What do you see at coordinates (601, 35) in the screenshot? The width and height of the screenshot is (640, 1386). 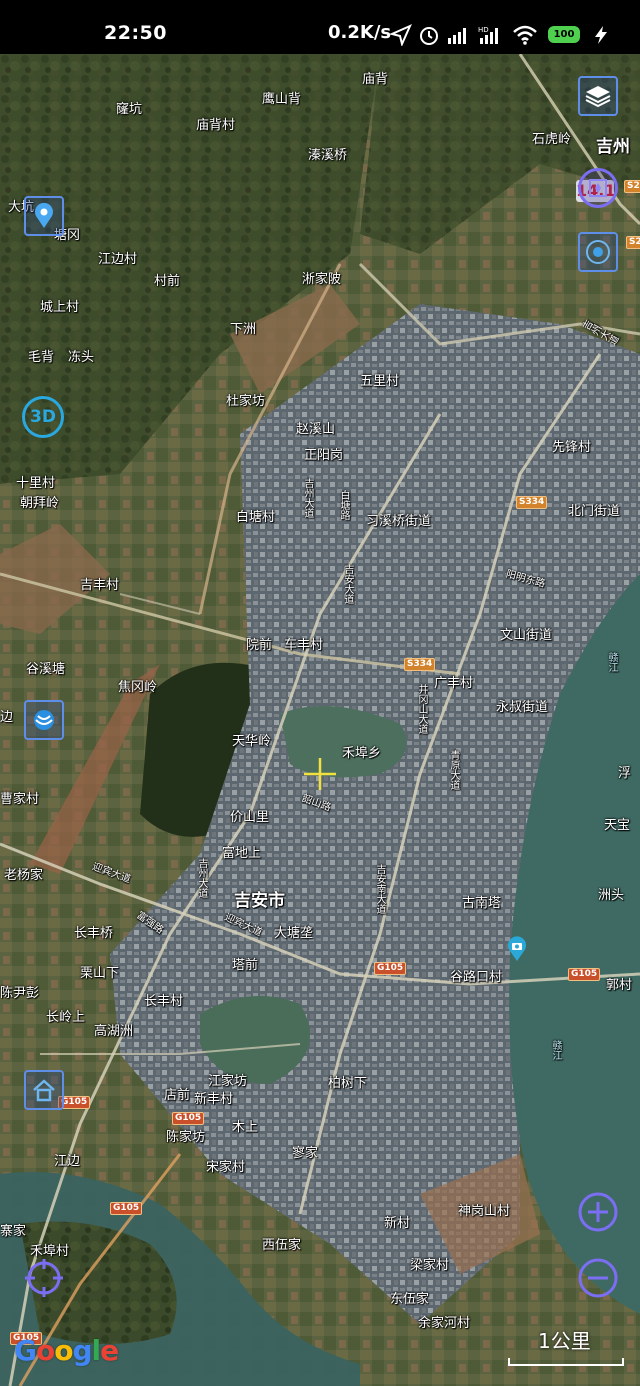 I see `charging-icon` at bounding box center [601, 35].